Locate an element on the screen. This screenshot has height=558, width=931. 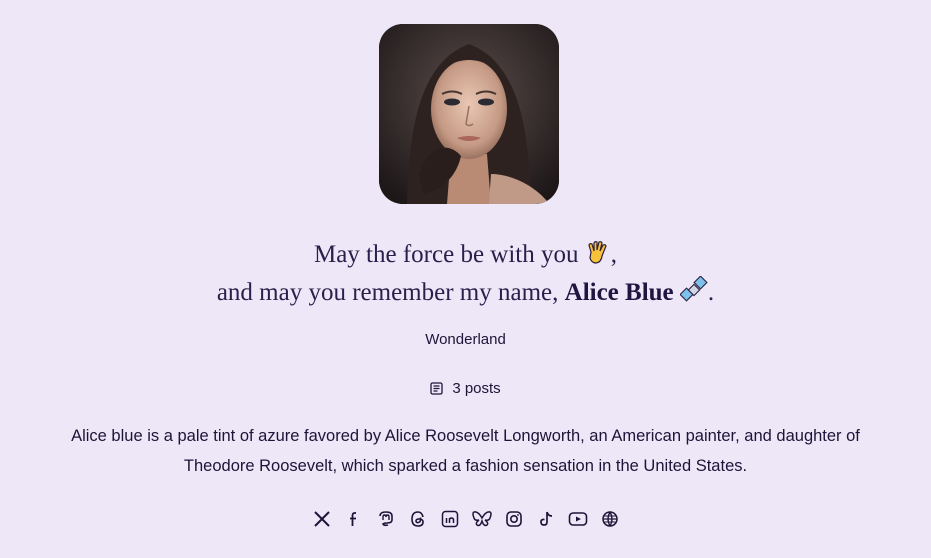
instagram-icon is located at coordinates (514, 519).